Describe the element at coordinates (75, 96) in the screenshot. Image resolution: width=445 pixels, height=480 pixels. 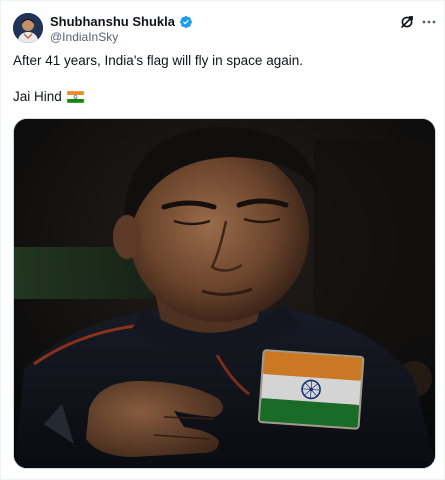
I see `india-flag-emoji-icon` at that location.